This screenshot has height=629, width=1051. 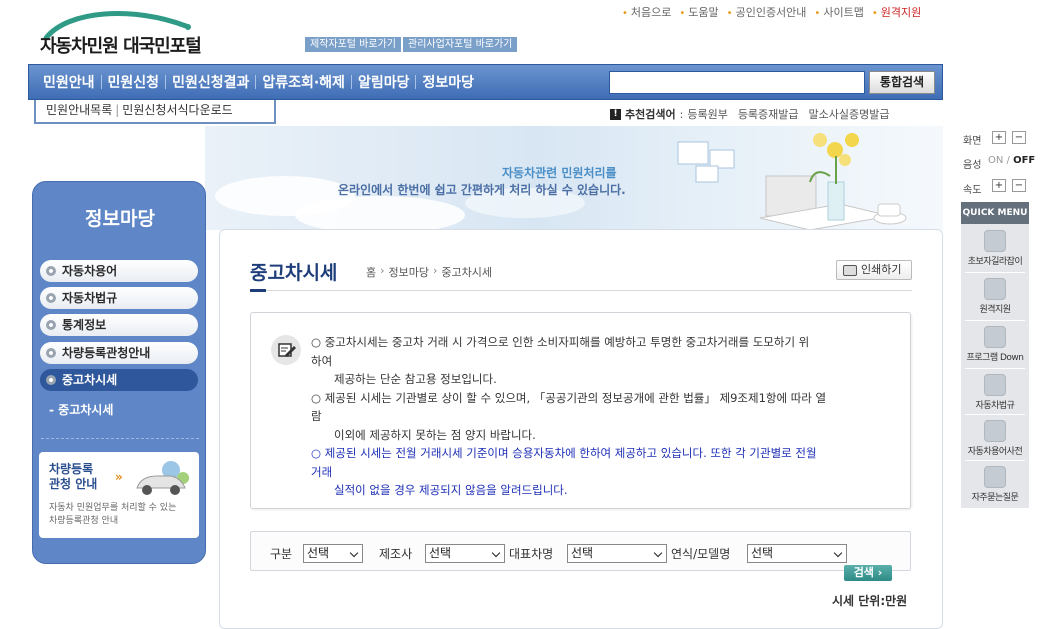 I want to click on filter-label-model: 대표차명, so click(x=531, y=554).